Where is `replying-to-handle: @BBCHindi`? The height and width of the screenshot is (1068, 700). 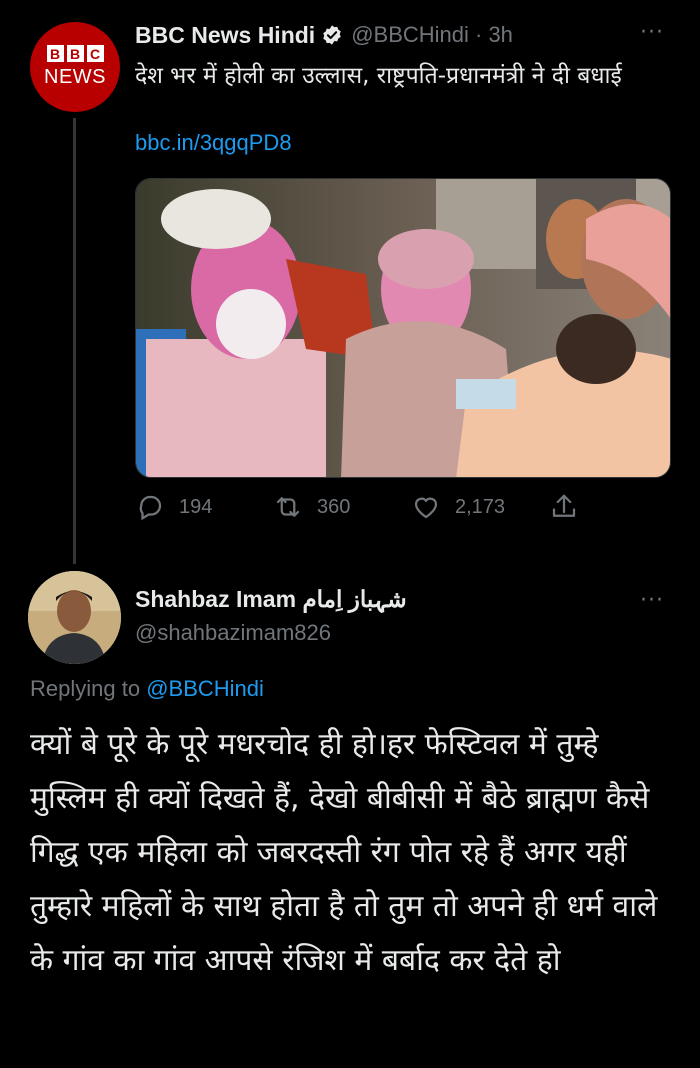
replying-to-handle: @BBCHindi is located at coordinates (205, 688).